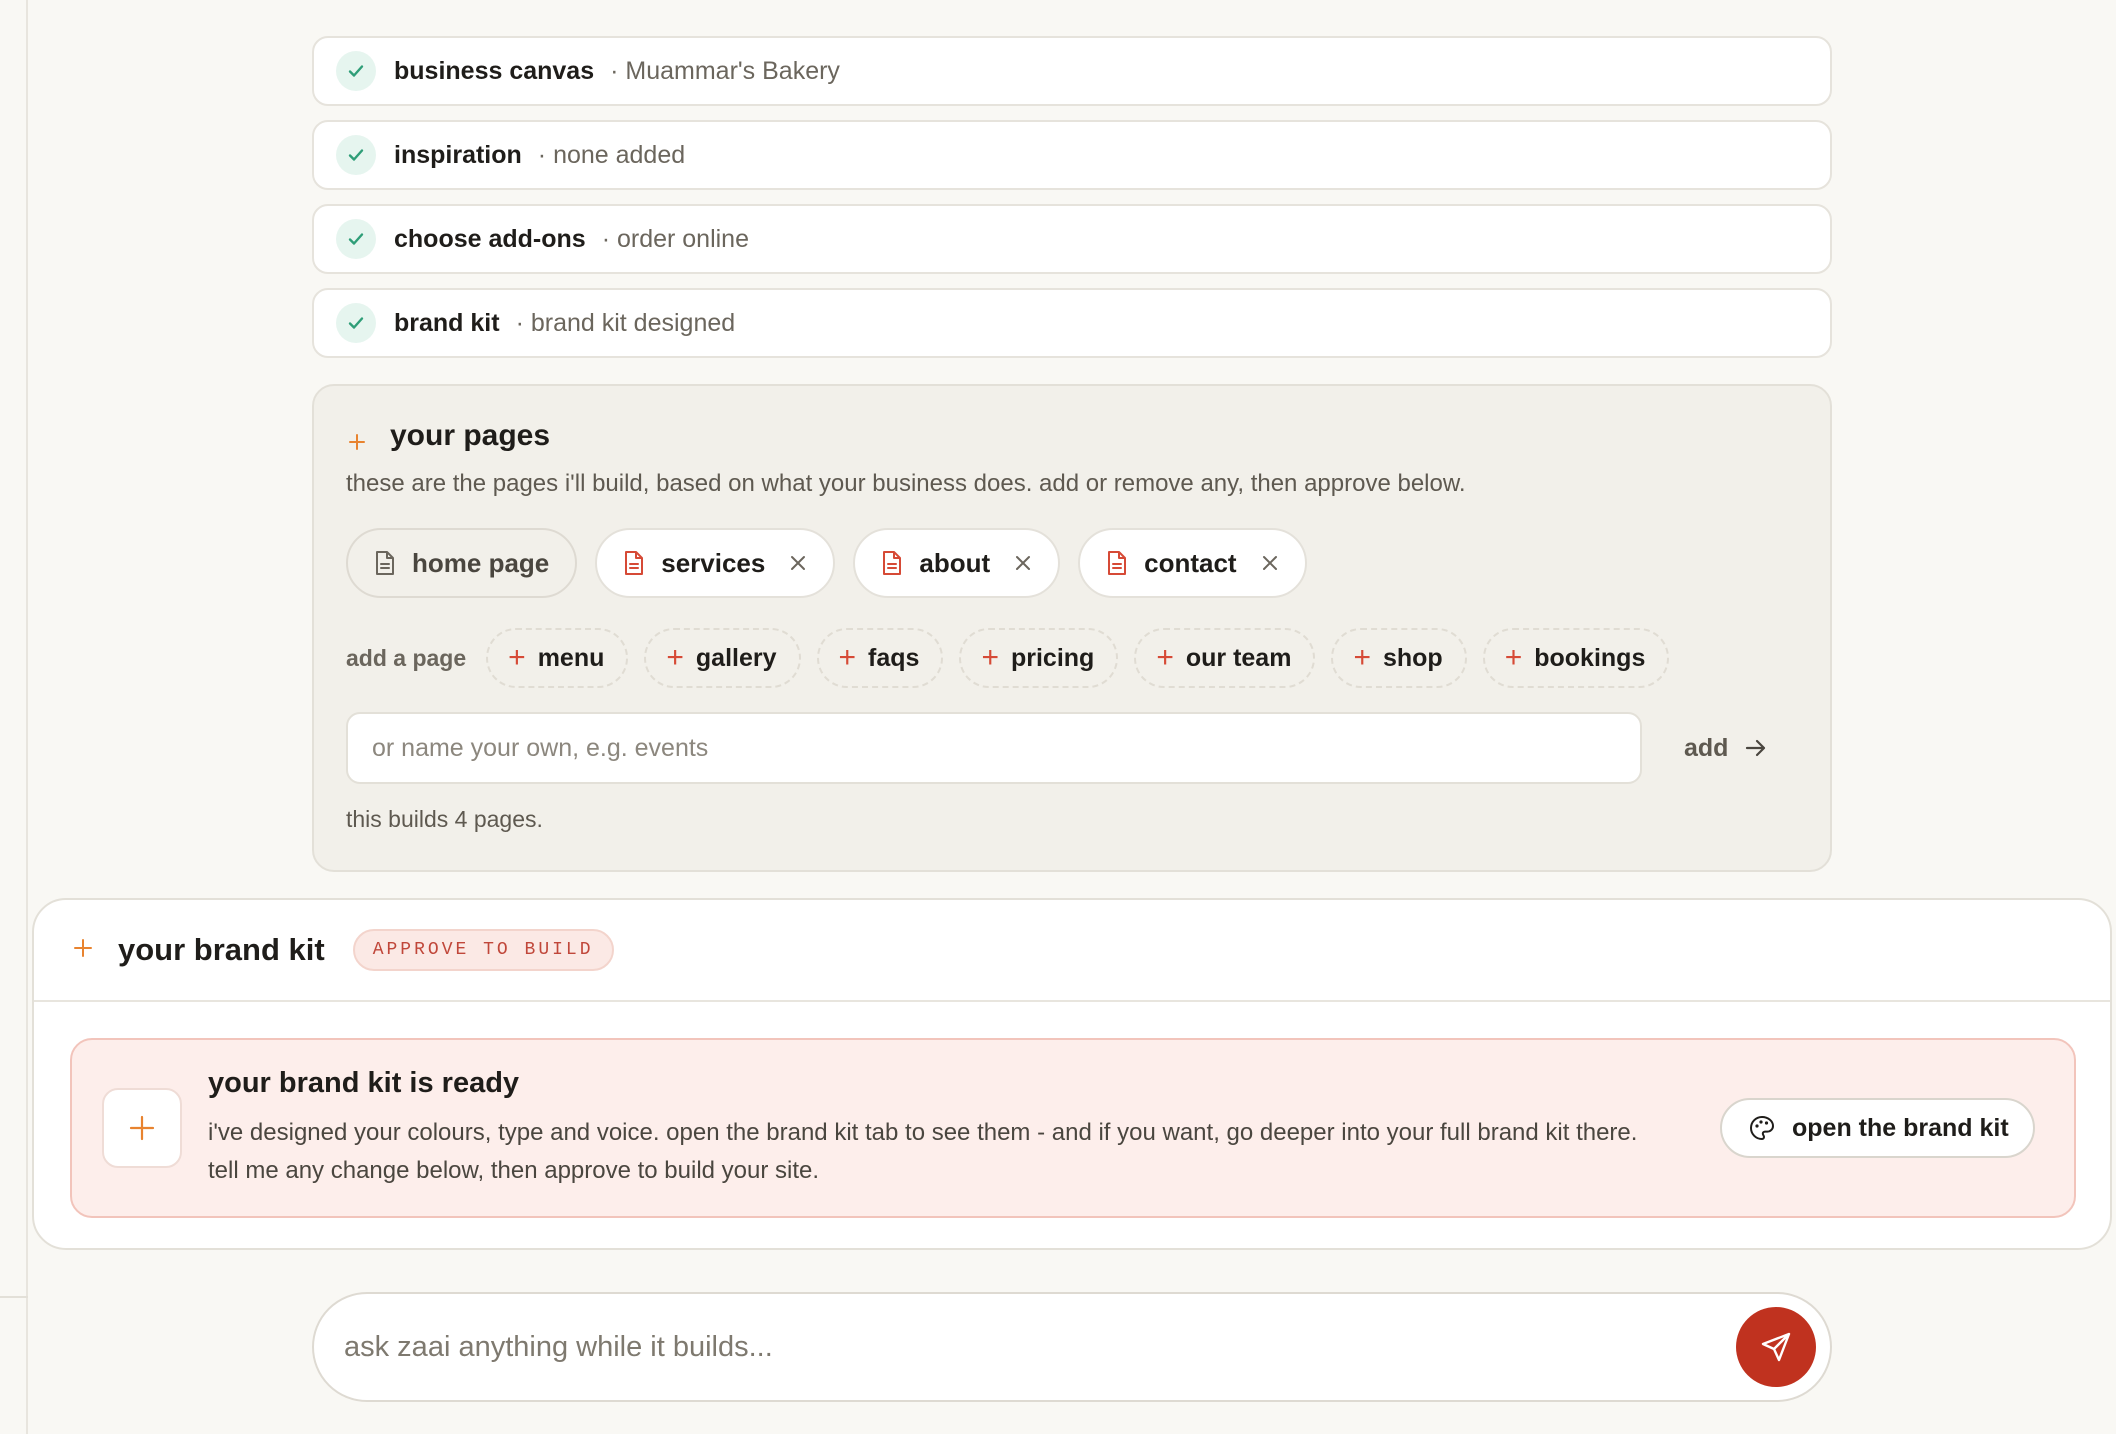 Image resolution: width=2116 pixels, height=1434 pixels. I want to click on suggest-bookings: + bookings, so click(1576, 658).